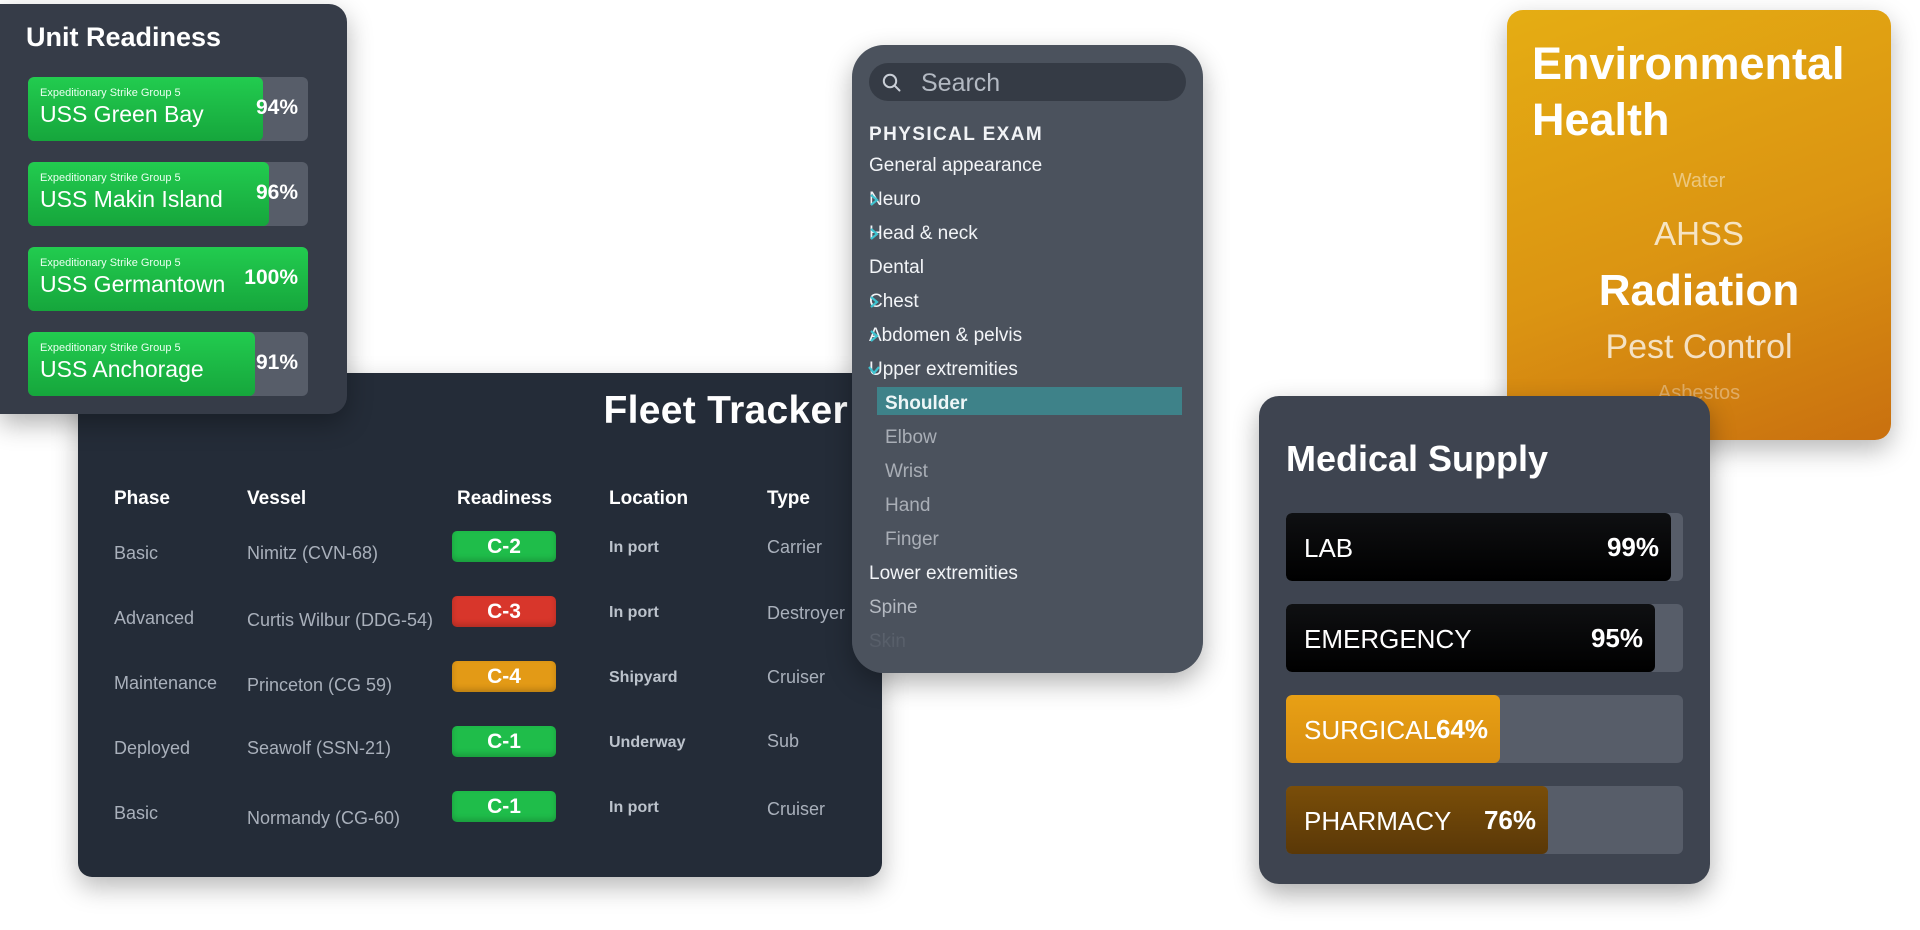 This screenshot has height=930, width=1920. What do you see at coordinates (643, 677) in the screenshot?
I see `location-cell: Shipyard` at bounding box center [643, 677].